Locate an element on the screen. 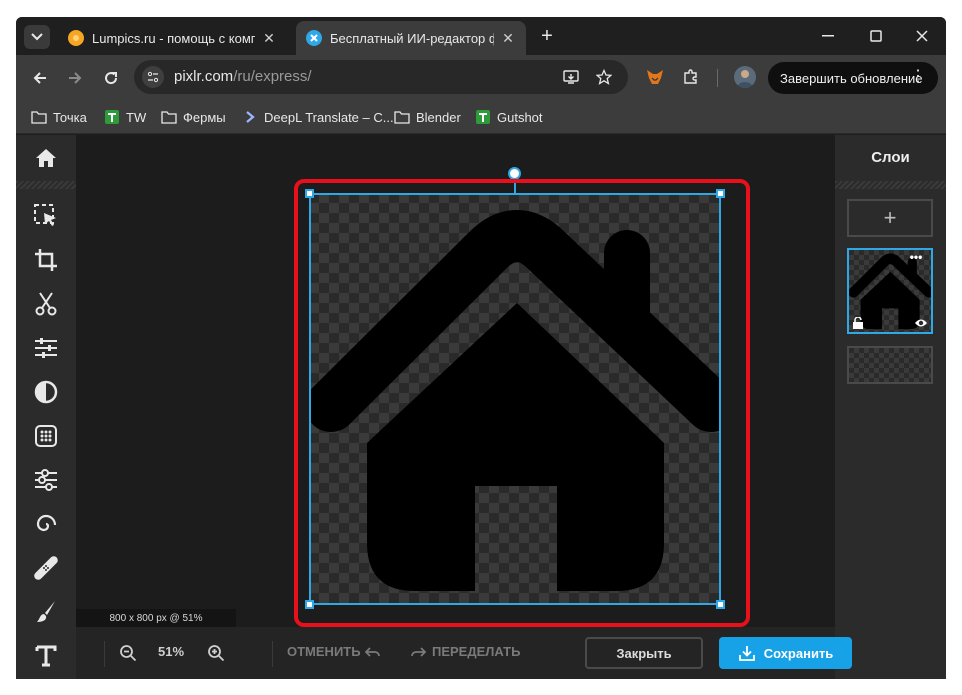 This screenshot has width=962, height=695. layers-panel: Слои + ••• is located at coordinates (890, 407).